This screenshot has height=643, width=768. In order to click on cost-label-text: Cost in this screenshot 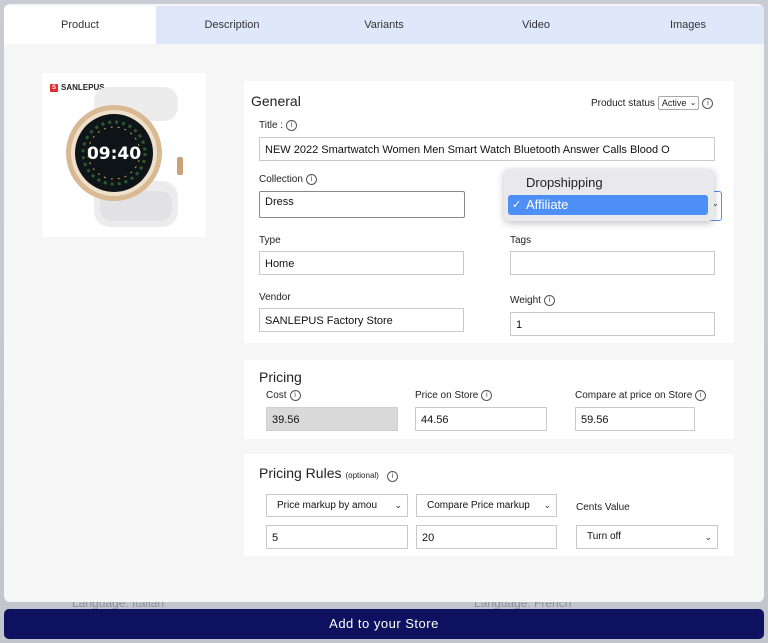, I will do `click(276, 395)`.